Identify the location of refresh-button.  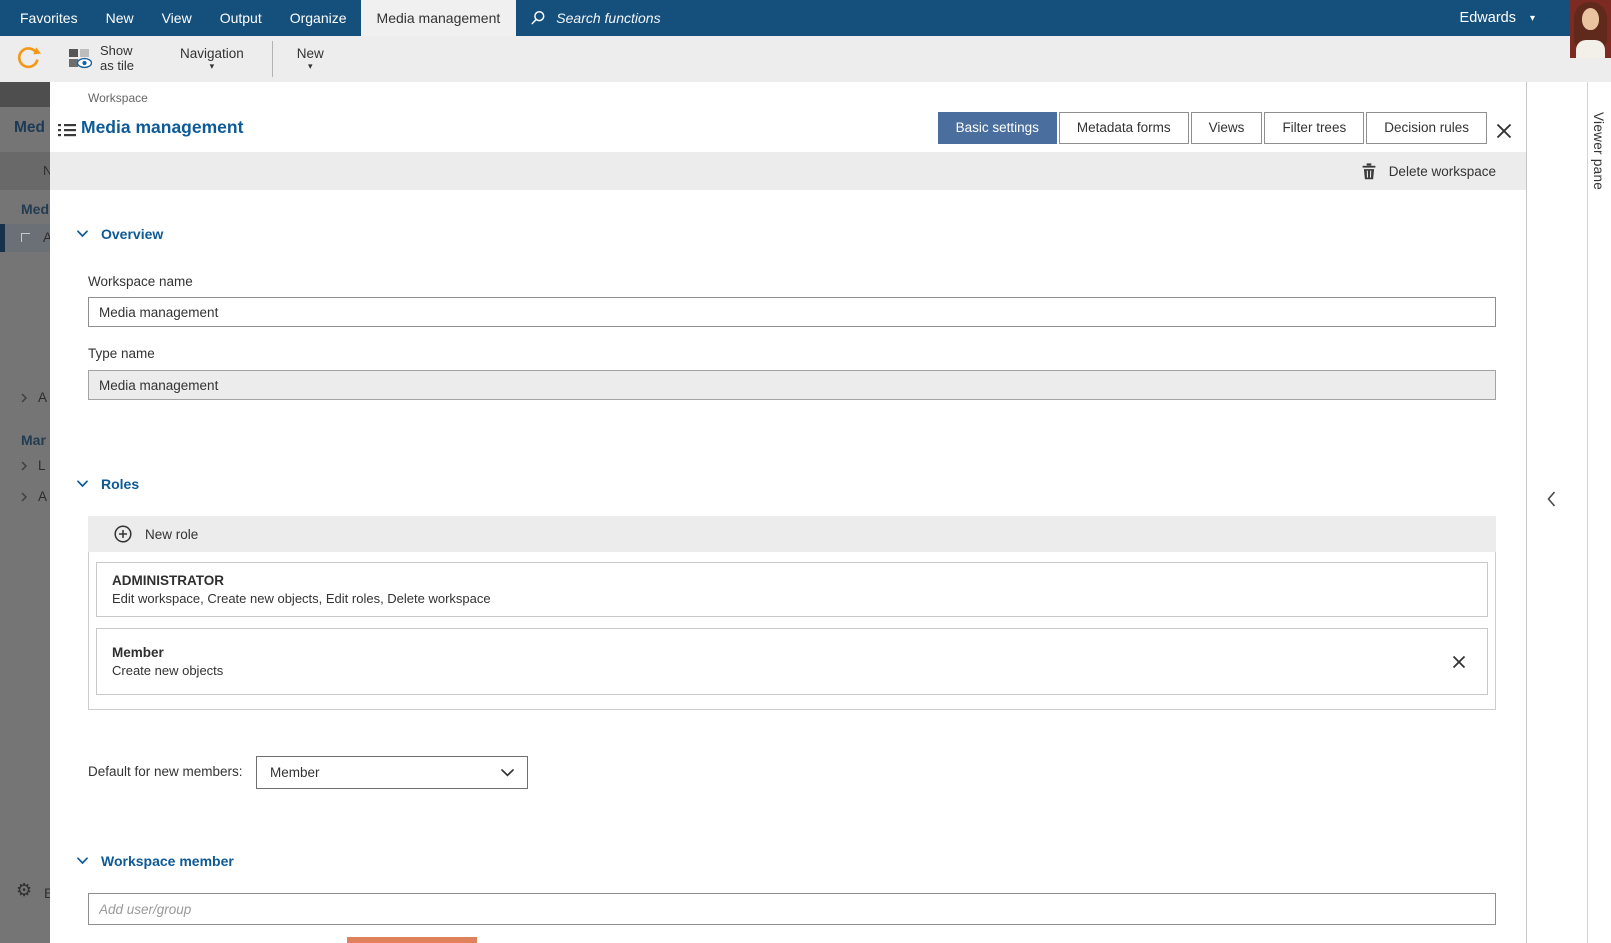
(28, 59).